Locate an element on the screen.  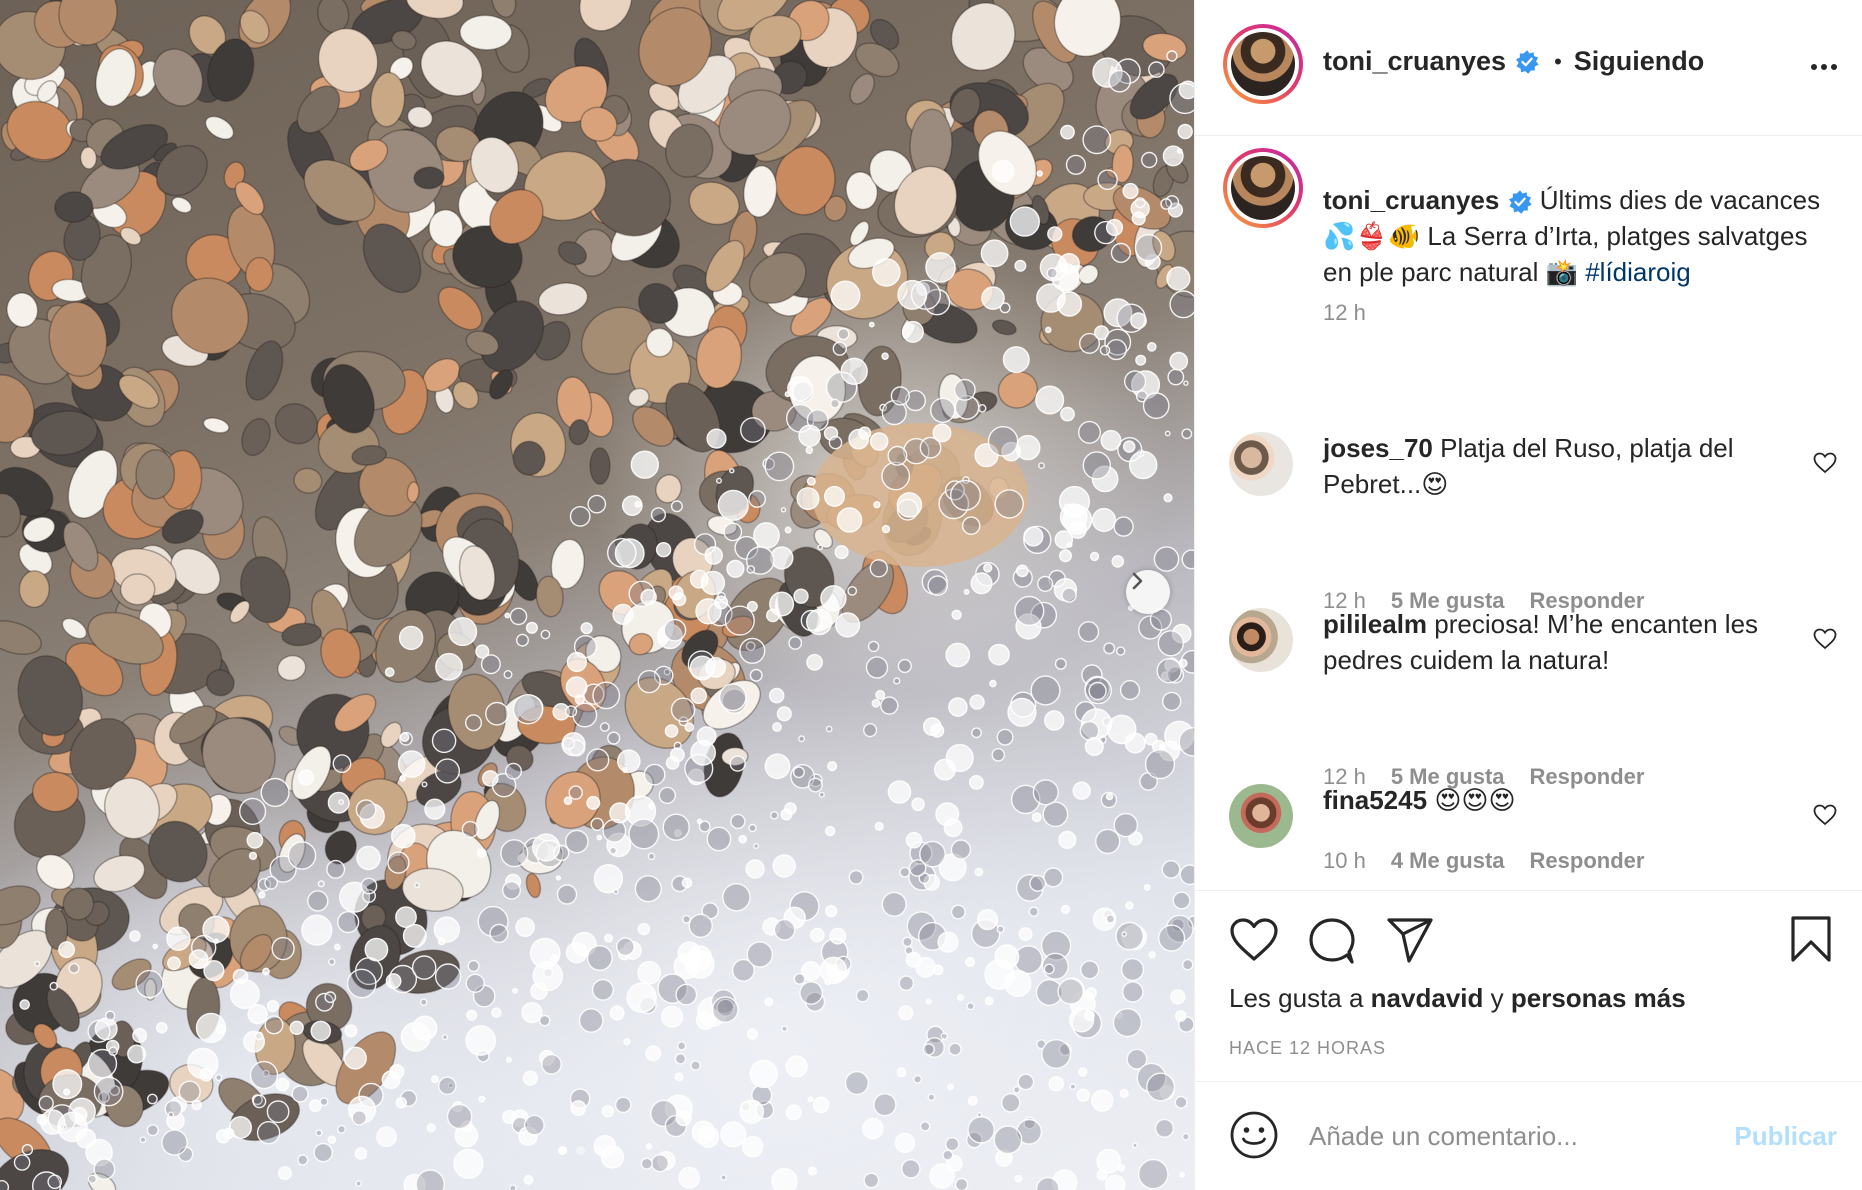
likes-summary: Les gusta a navdavid y personas más is located at coordinates (1457, 998).